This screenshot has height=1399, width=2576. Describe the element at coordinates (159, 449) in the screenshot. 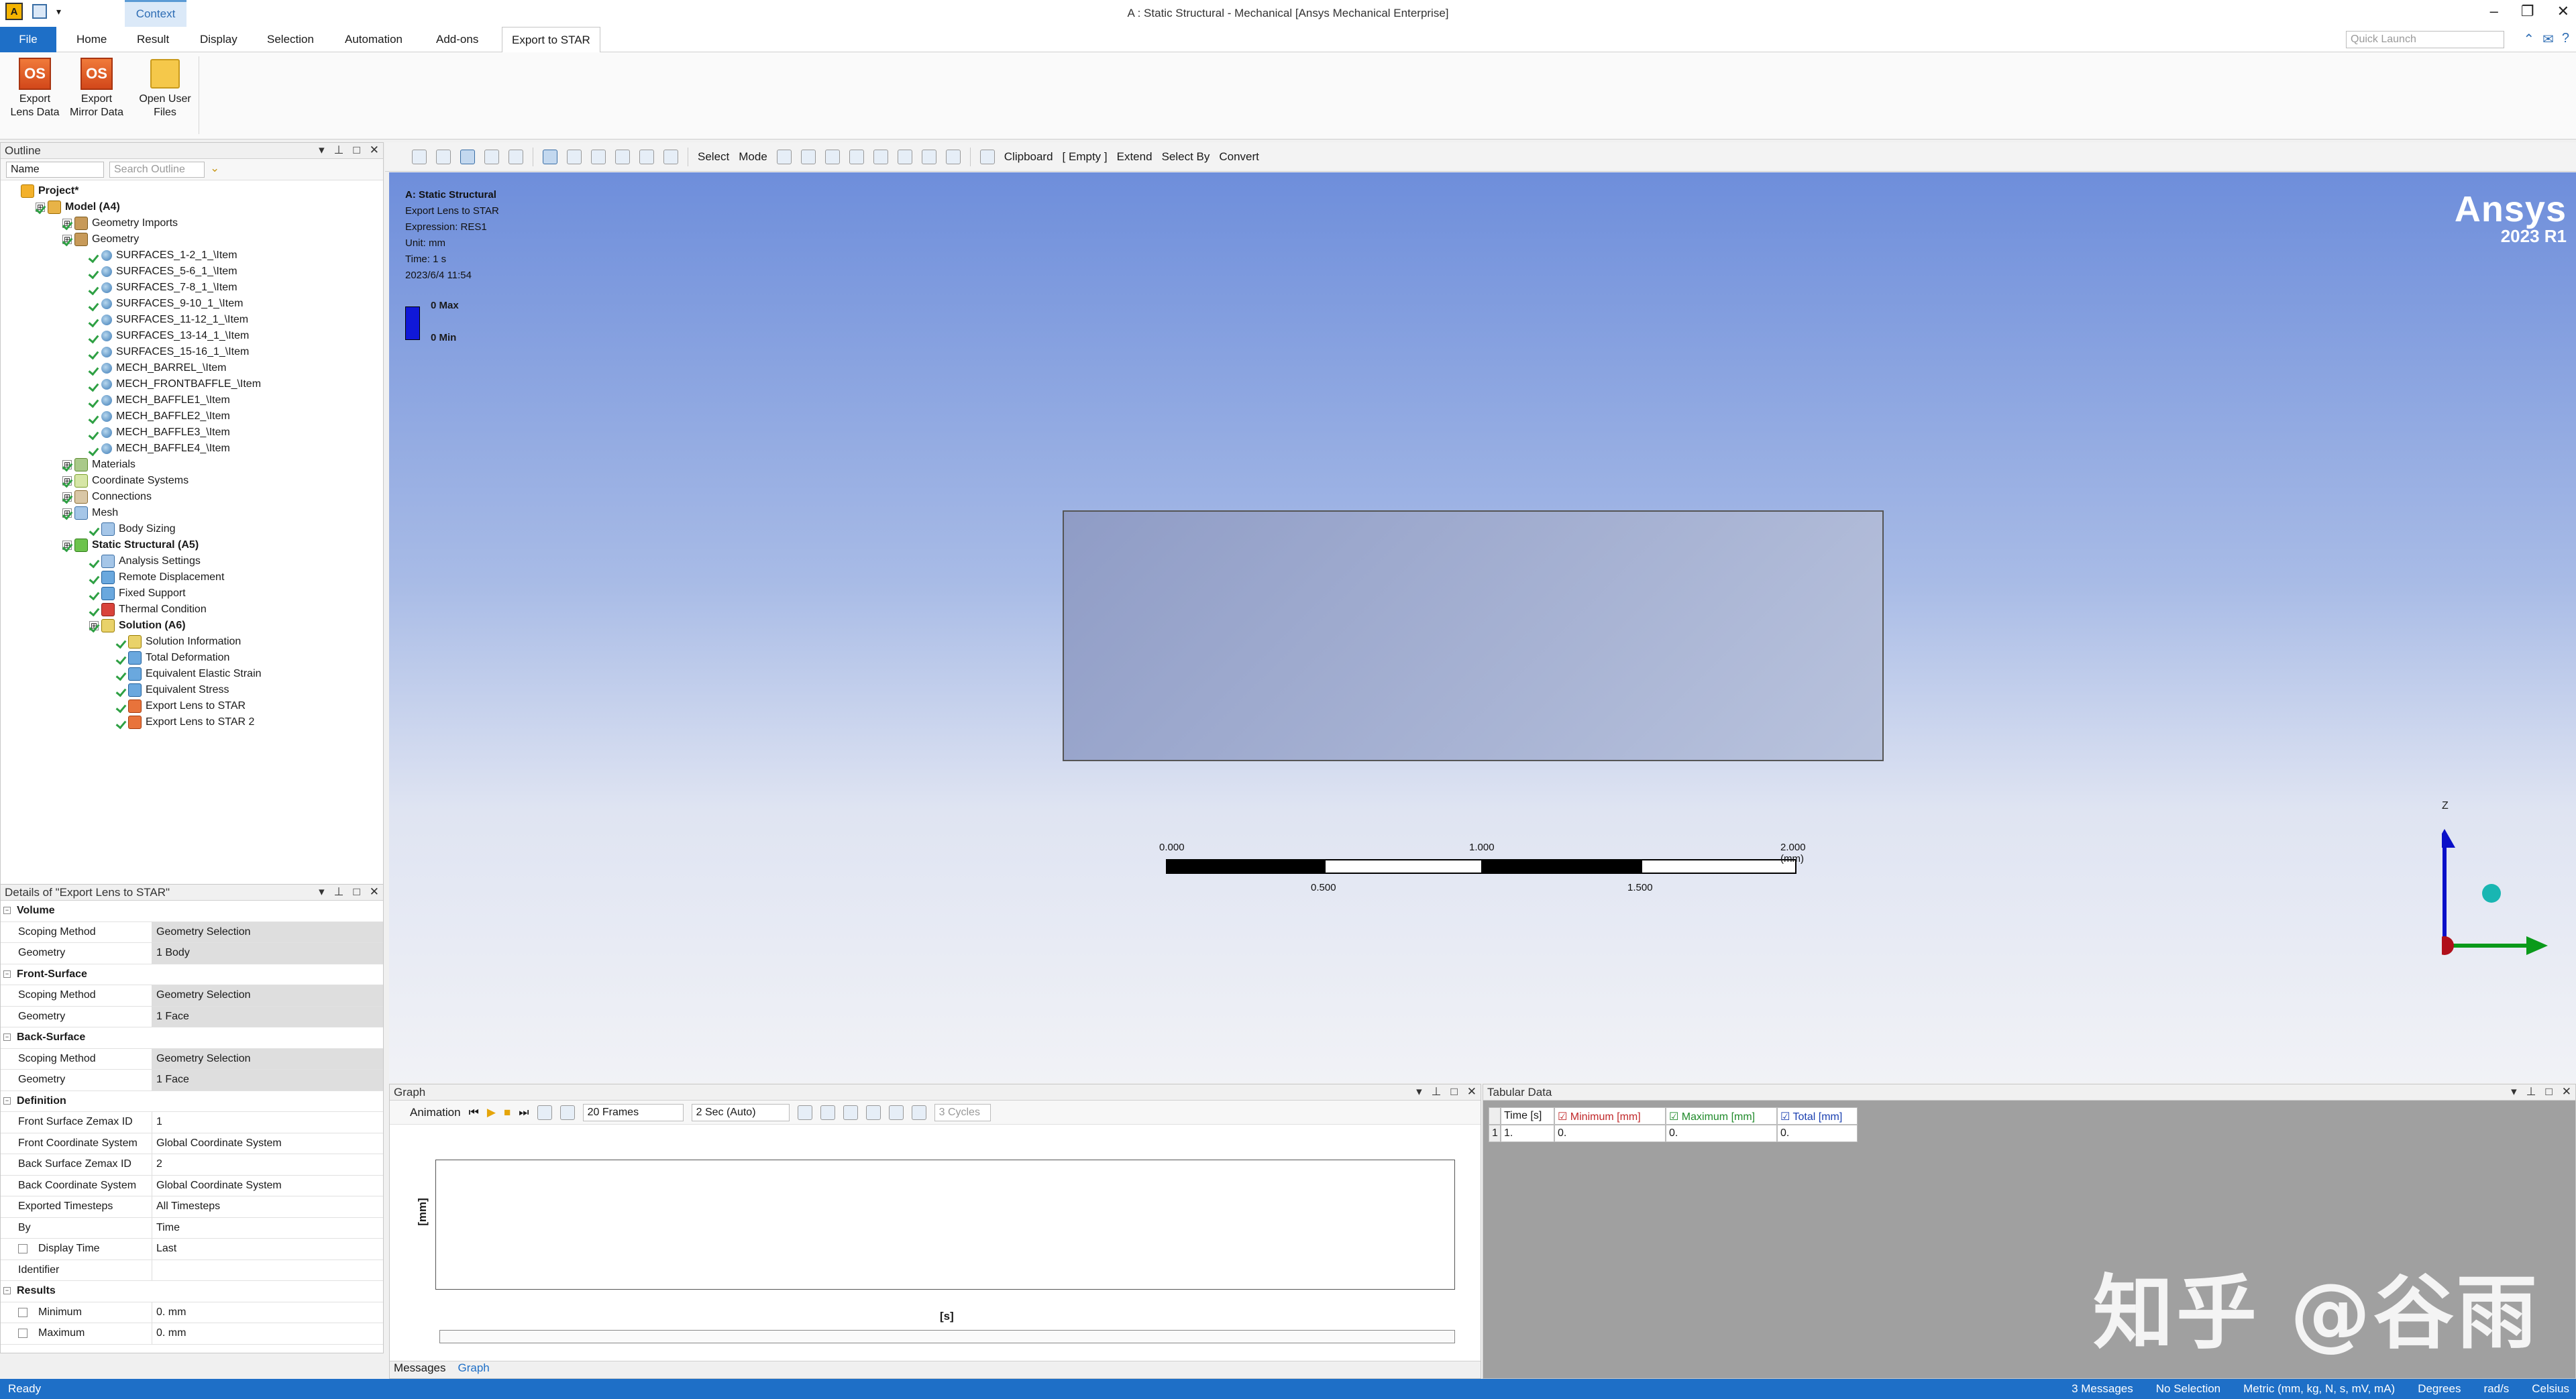

I see `tree-item-part: MECH_BAFFLE4_\Item` at that location.